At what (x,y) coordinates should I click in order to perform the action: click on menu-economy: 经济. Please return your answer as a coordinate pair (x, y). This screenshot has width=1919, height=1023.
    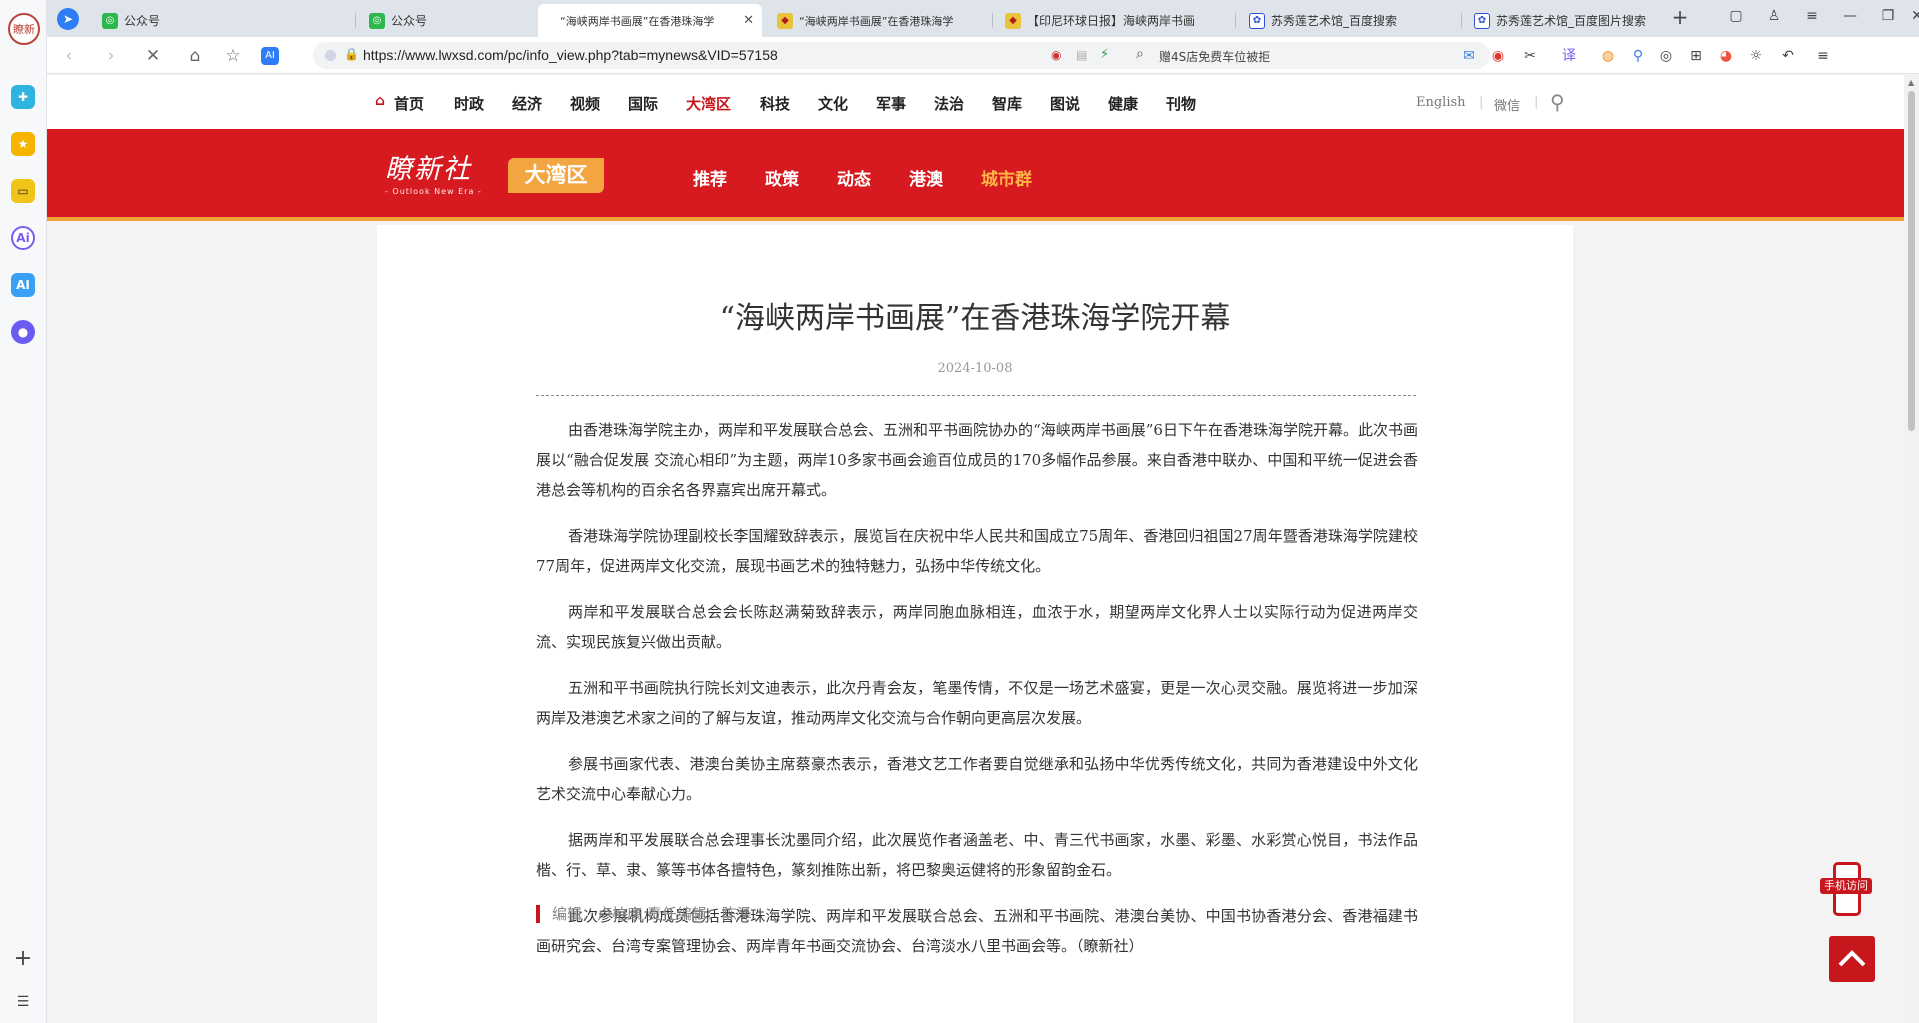
    Looking at the image, I should click on (527, 103).